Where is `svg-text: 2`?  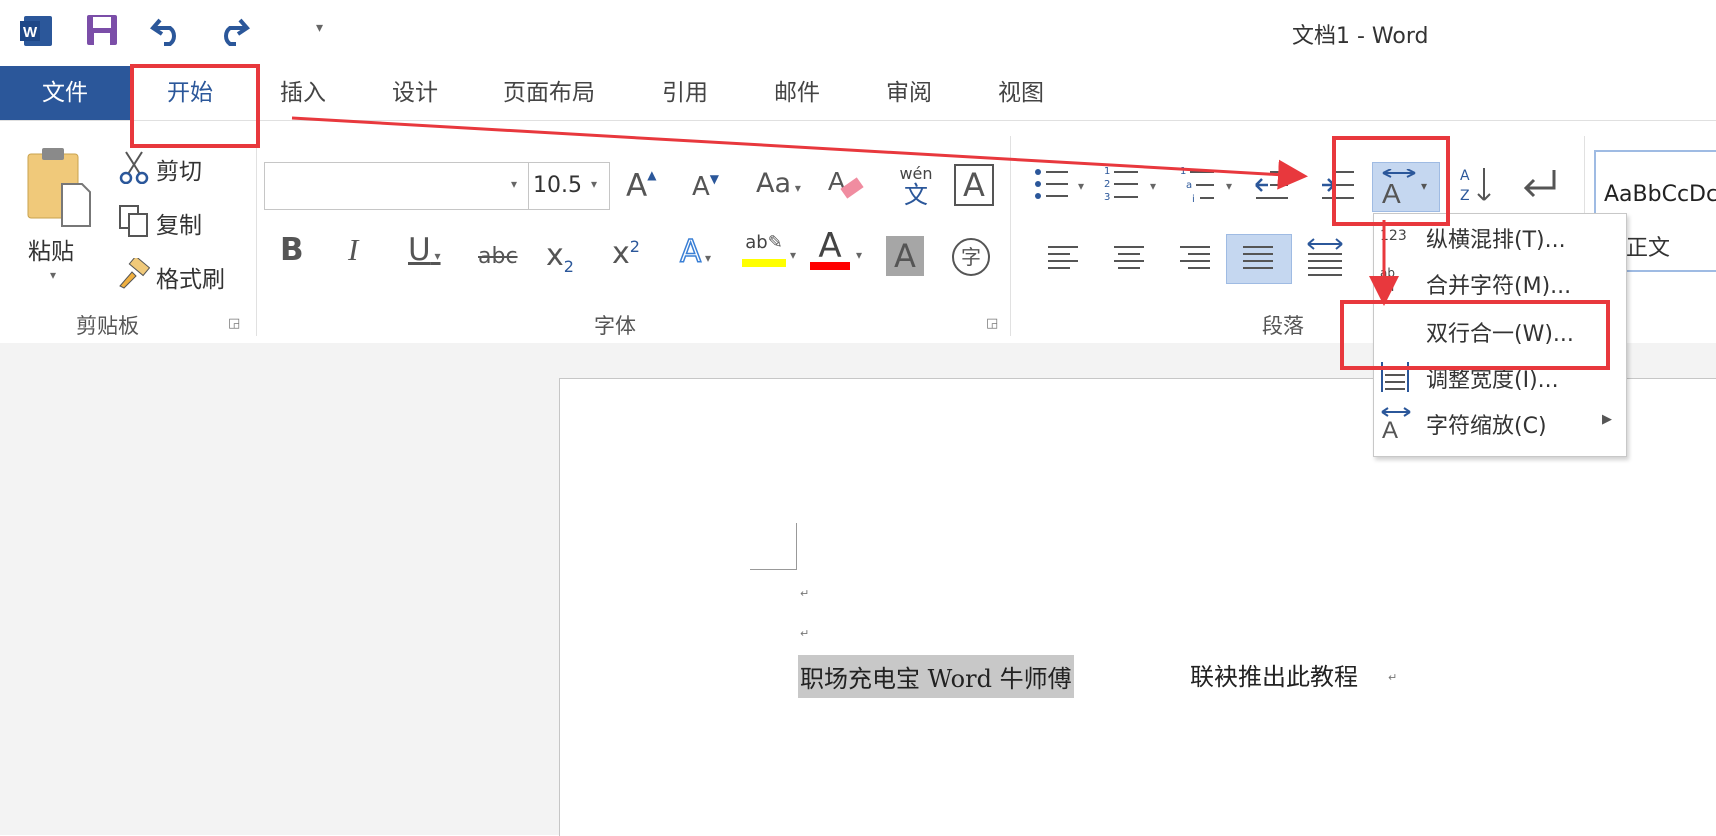 svg-text: 2 is located at coordinates (1107, 184).